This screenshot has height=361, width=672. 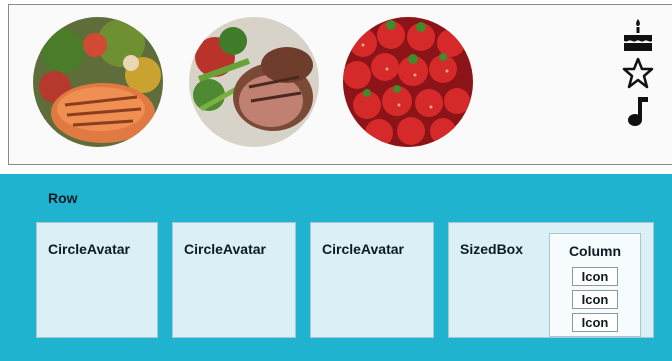 I want to click on circleavatar-box-1: CircleAvatar, so click(x=97, y=280).